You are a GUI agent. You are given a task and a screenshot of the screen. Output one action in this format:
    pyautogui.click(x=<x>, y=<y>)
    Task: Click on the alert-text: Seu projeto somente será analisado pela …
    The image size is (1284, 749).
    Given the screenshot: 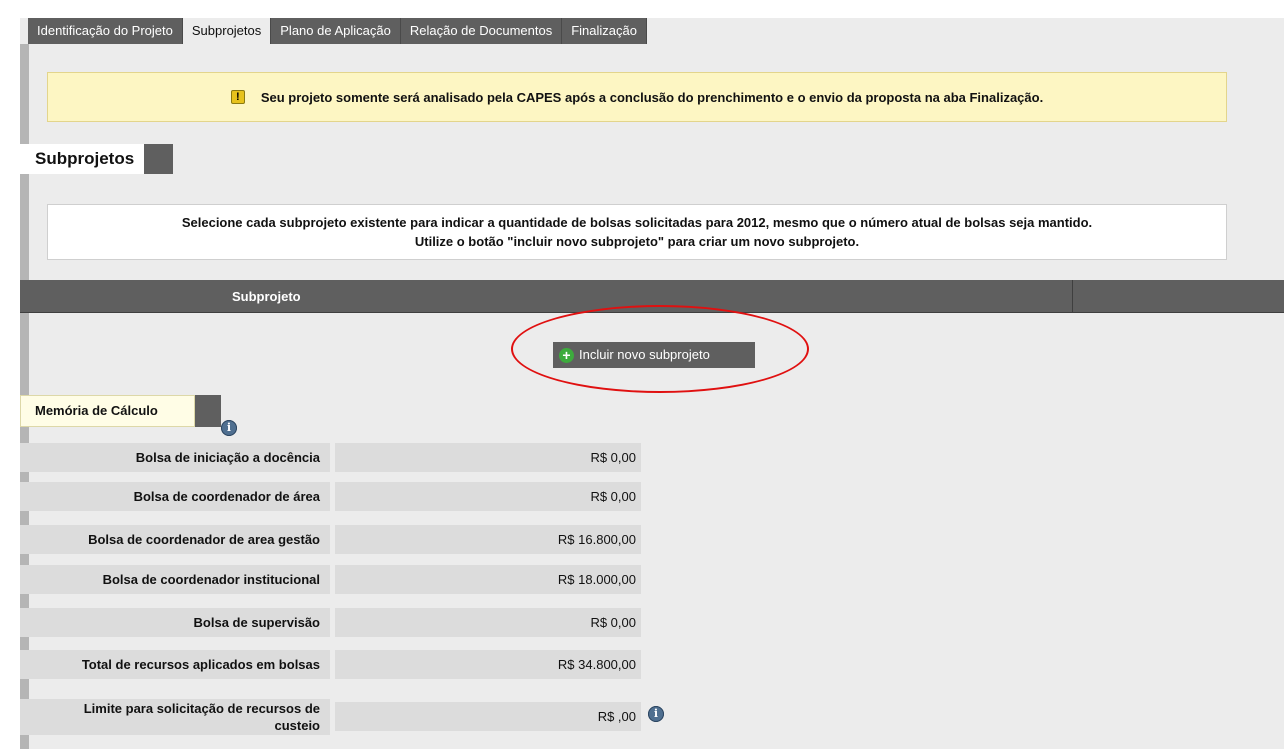 What is the action you would take?
    pyautogui.click(x=652, y=97)
    